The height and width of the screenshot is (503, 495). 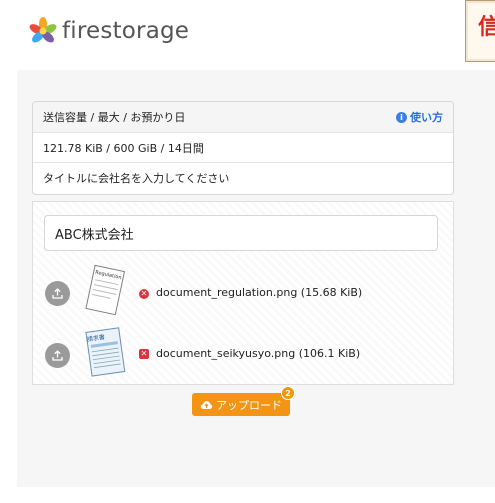 I want to click on file-row: 請求書 ✕ document_seikyusyo.png (106.1 KiB), so click(x=244, y=354).